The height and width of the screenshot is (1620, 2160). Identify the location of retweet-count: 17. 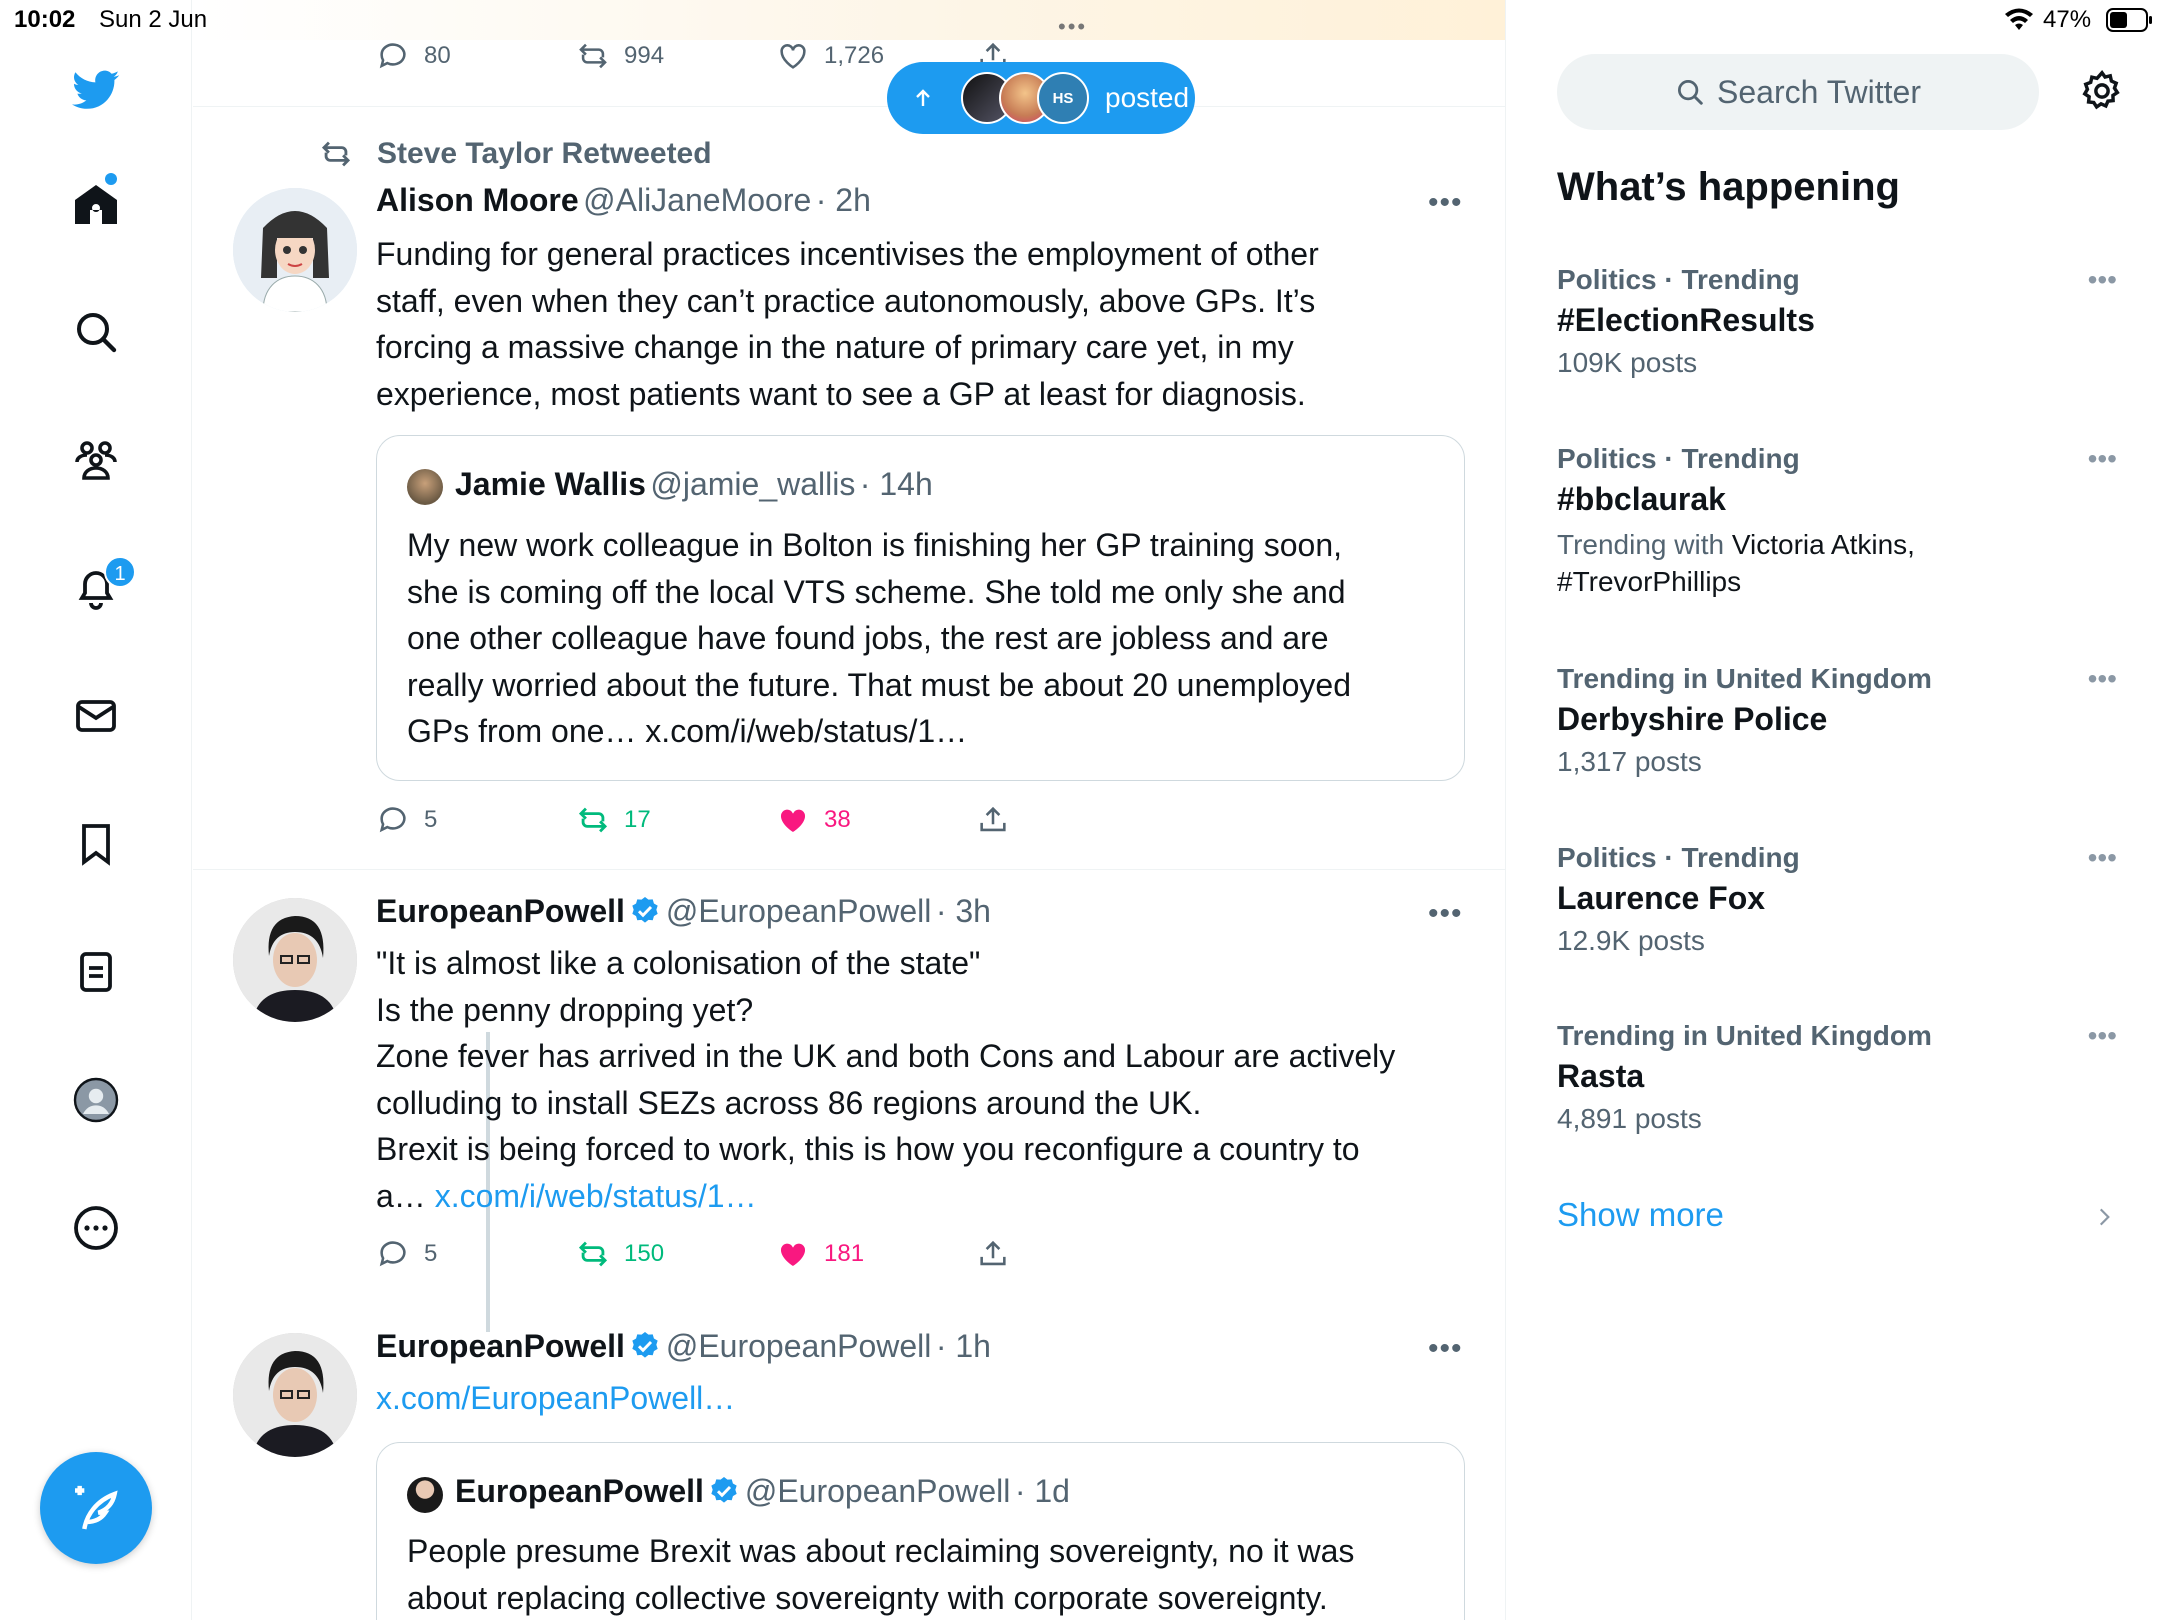
(637, 819).